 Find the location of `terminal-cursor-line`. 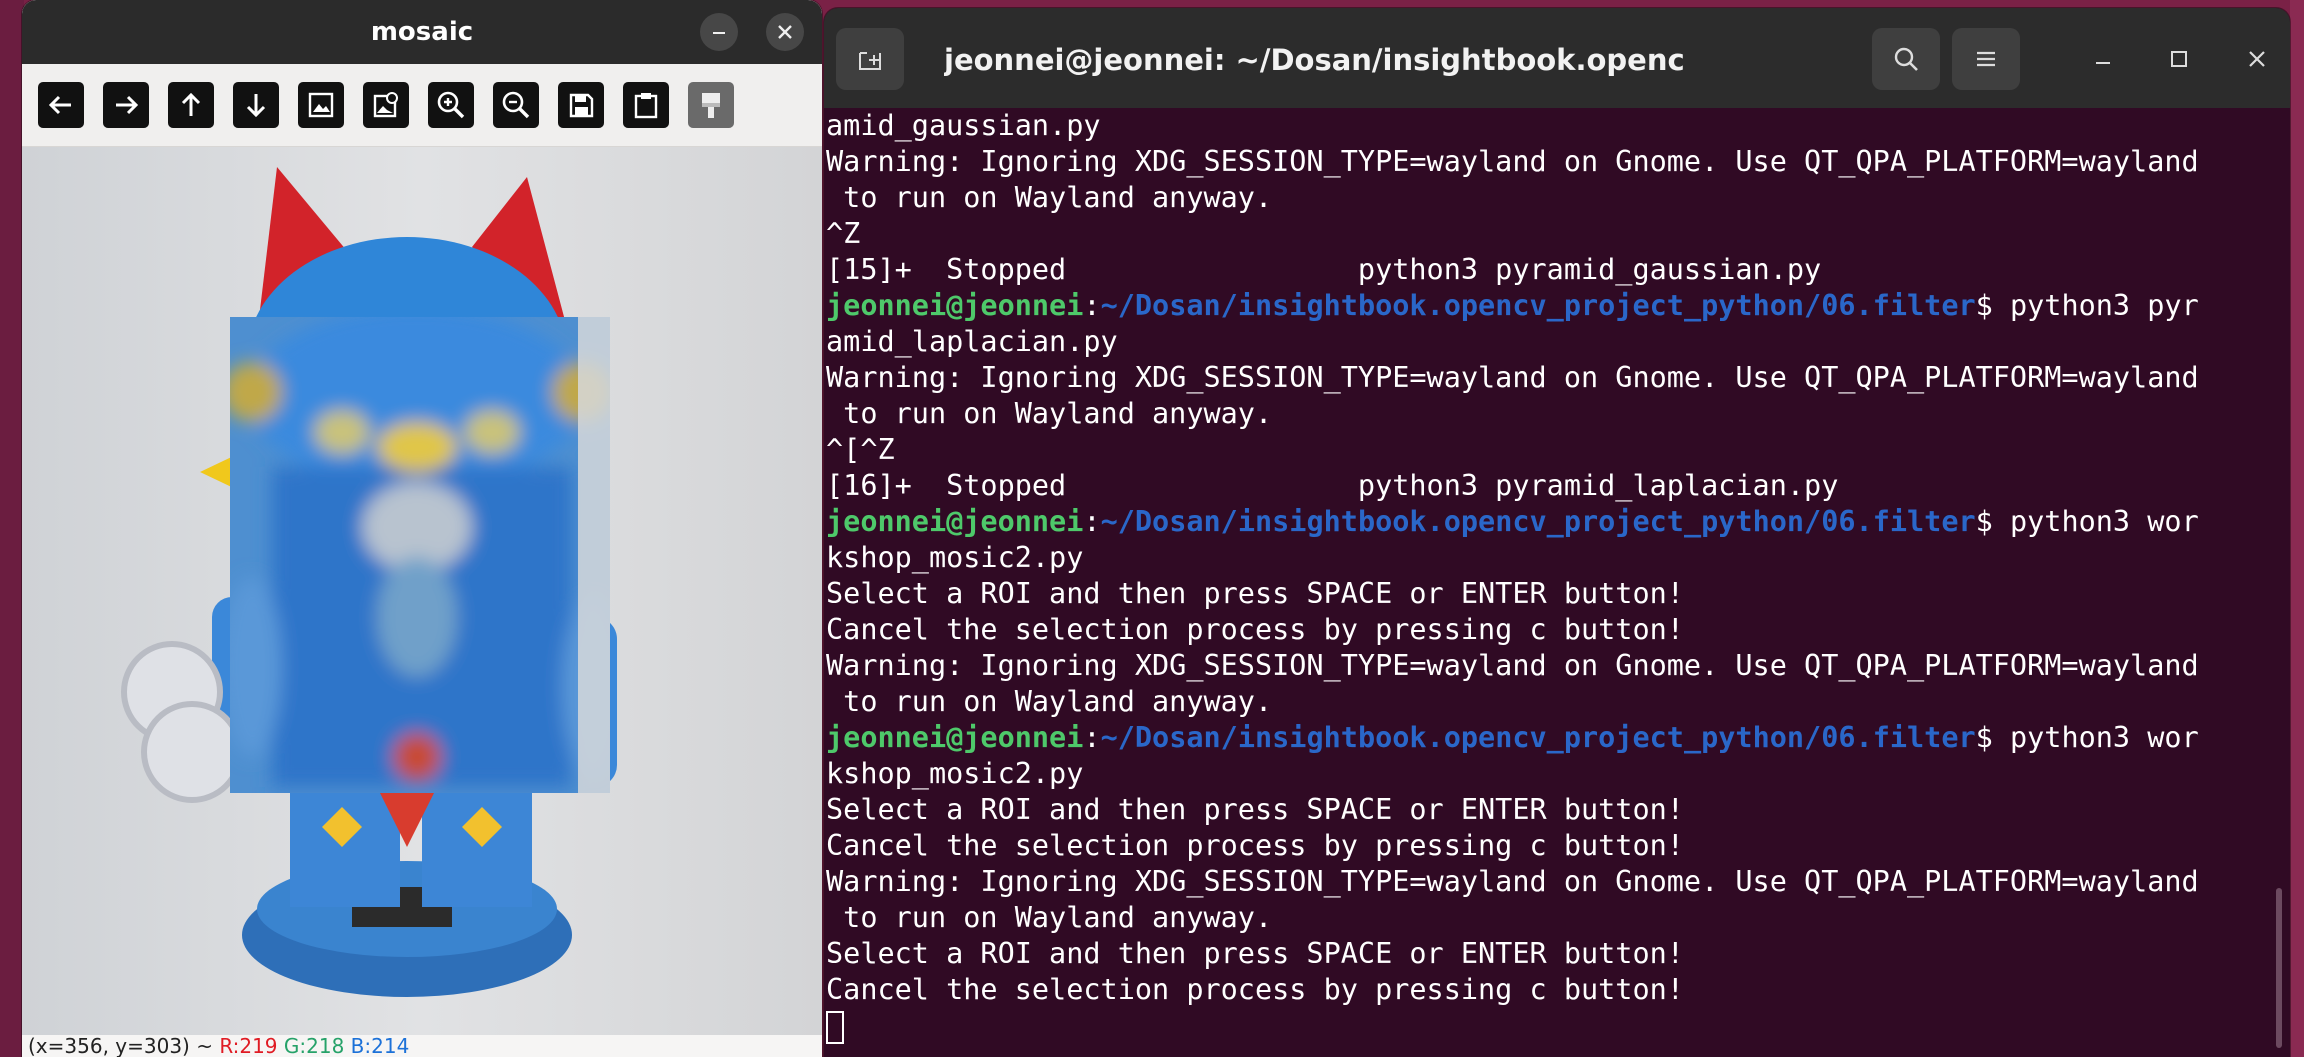

terminal-cursor-line is located at coordinates (1544, 1026).